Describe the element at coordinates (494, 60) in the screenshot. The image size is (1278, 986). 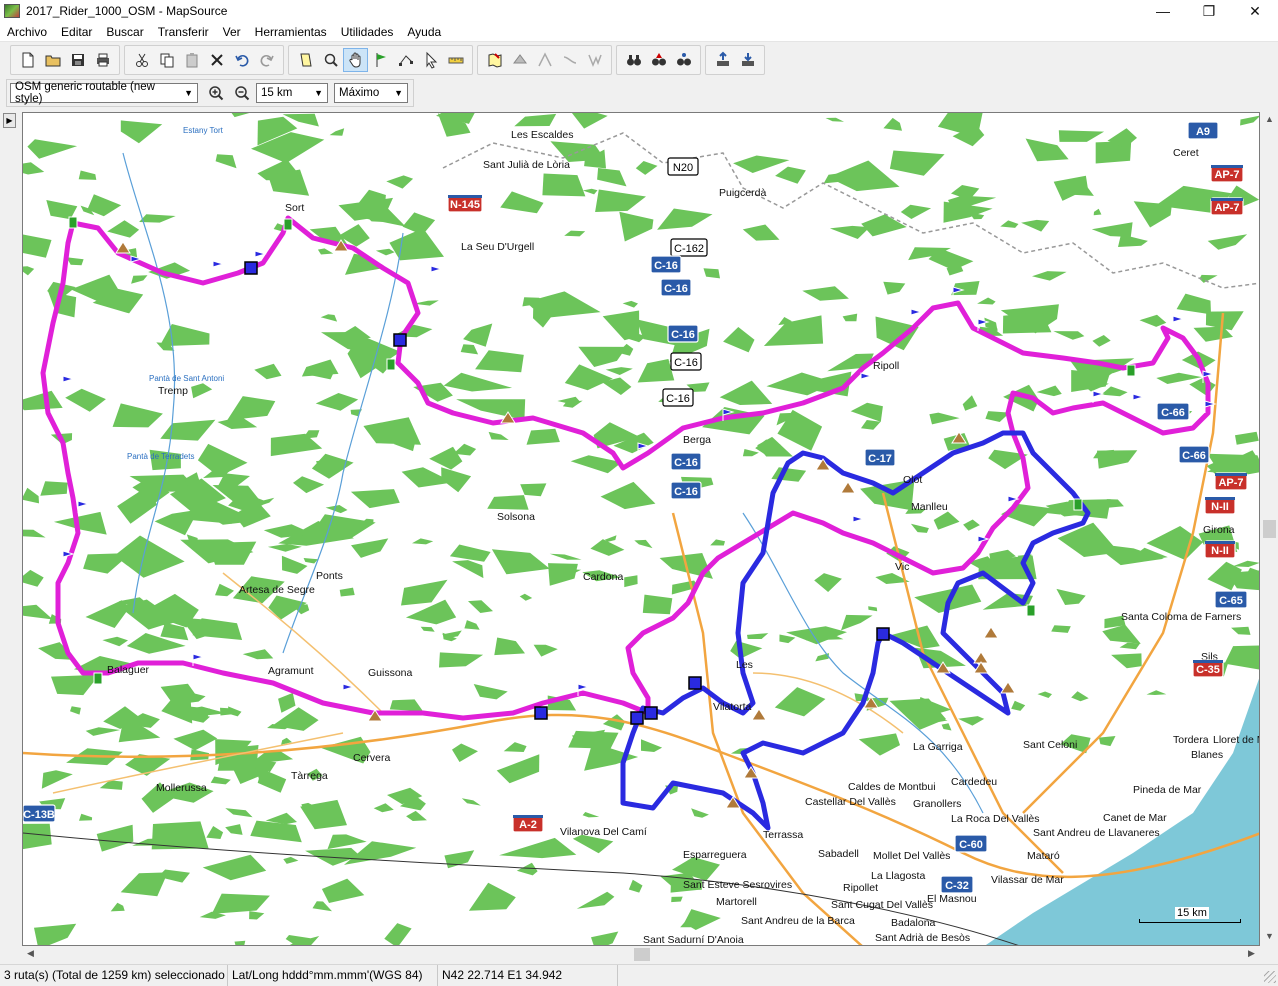
I see `map-edit-icon` at that location.